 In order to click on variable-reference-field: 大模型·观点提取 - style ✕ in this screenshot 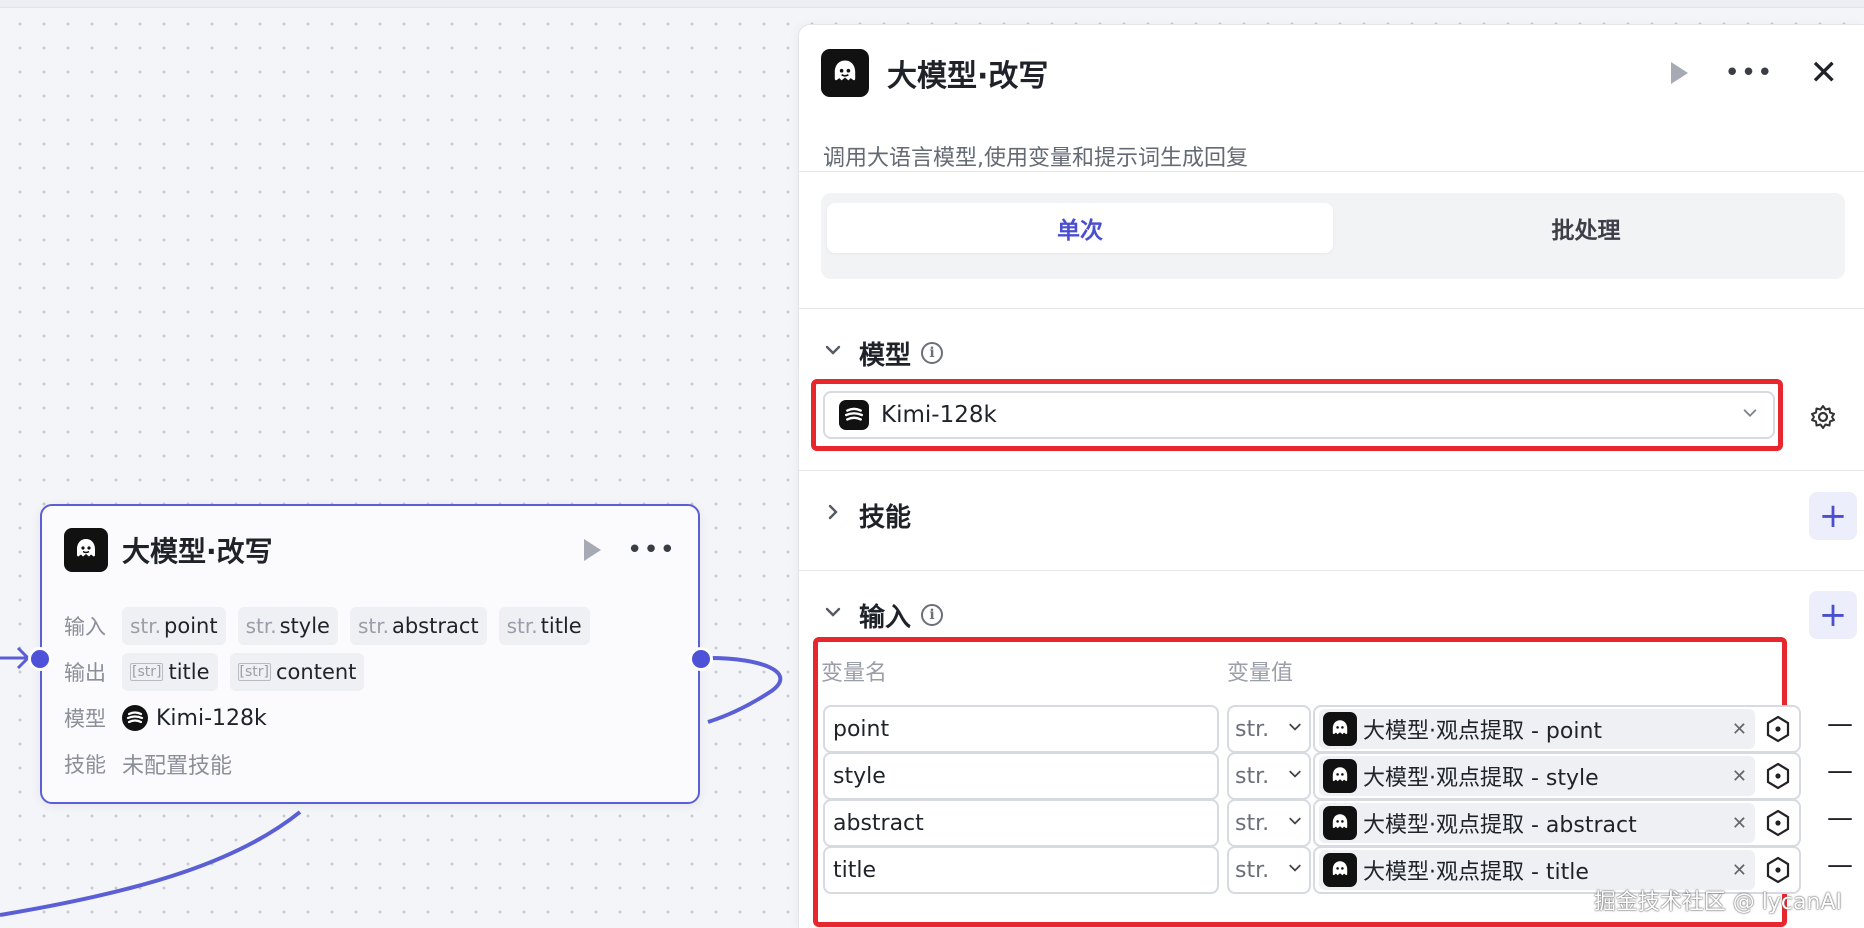, I will do `click(1557, 776)`.